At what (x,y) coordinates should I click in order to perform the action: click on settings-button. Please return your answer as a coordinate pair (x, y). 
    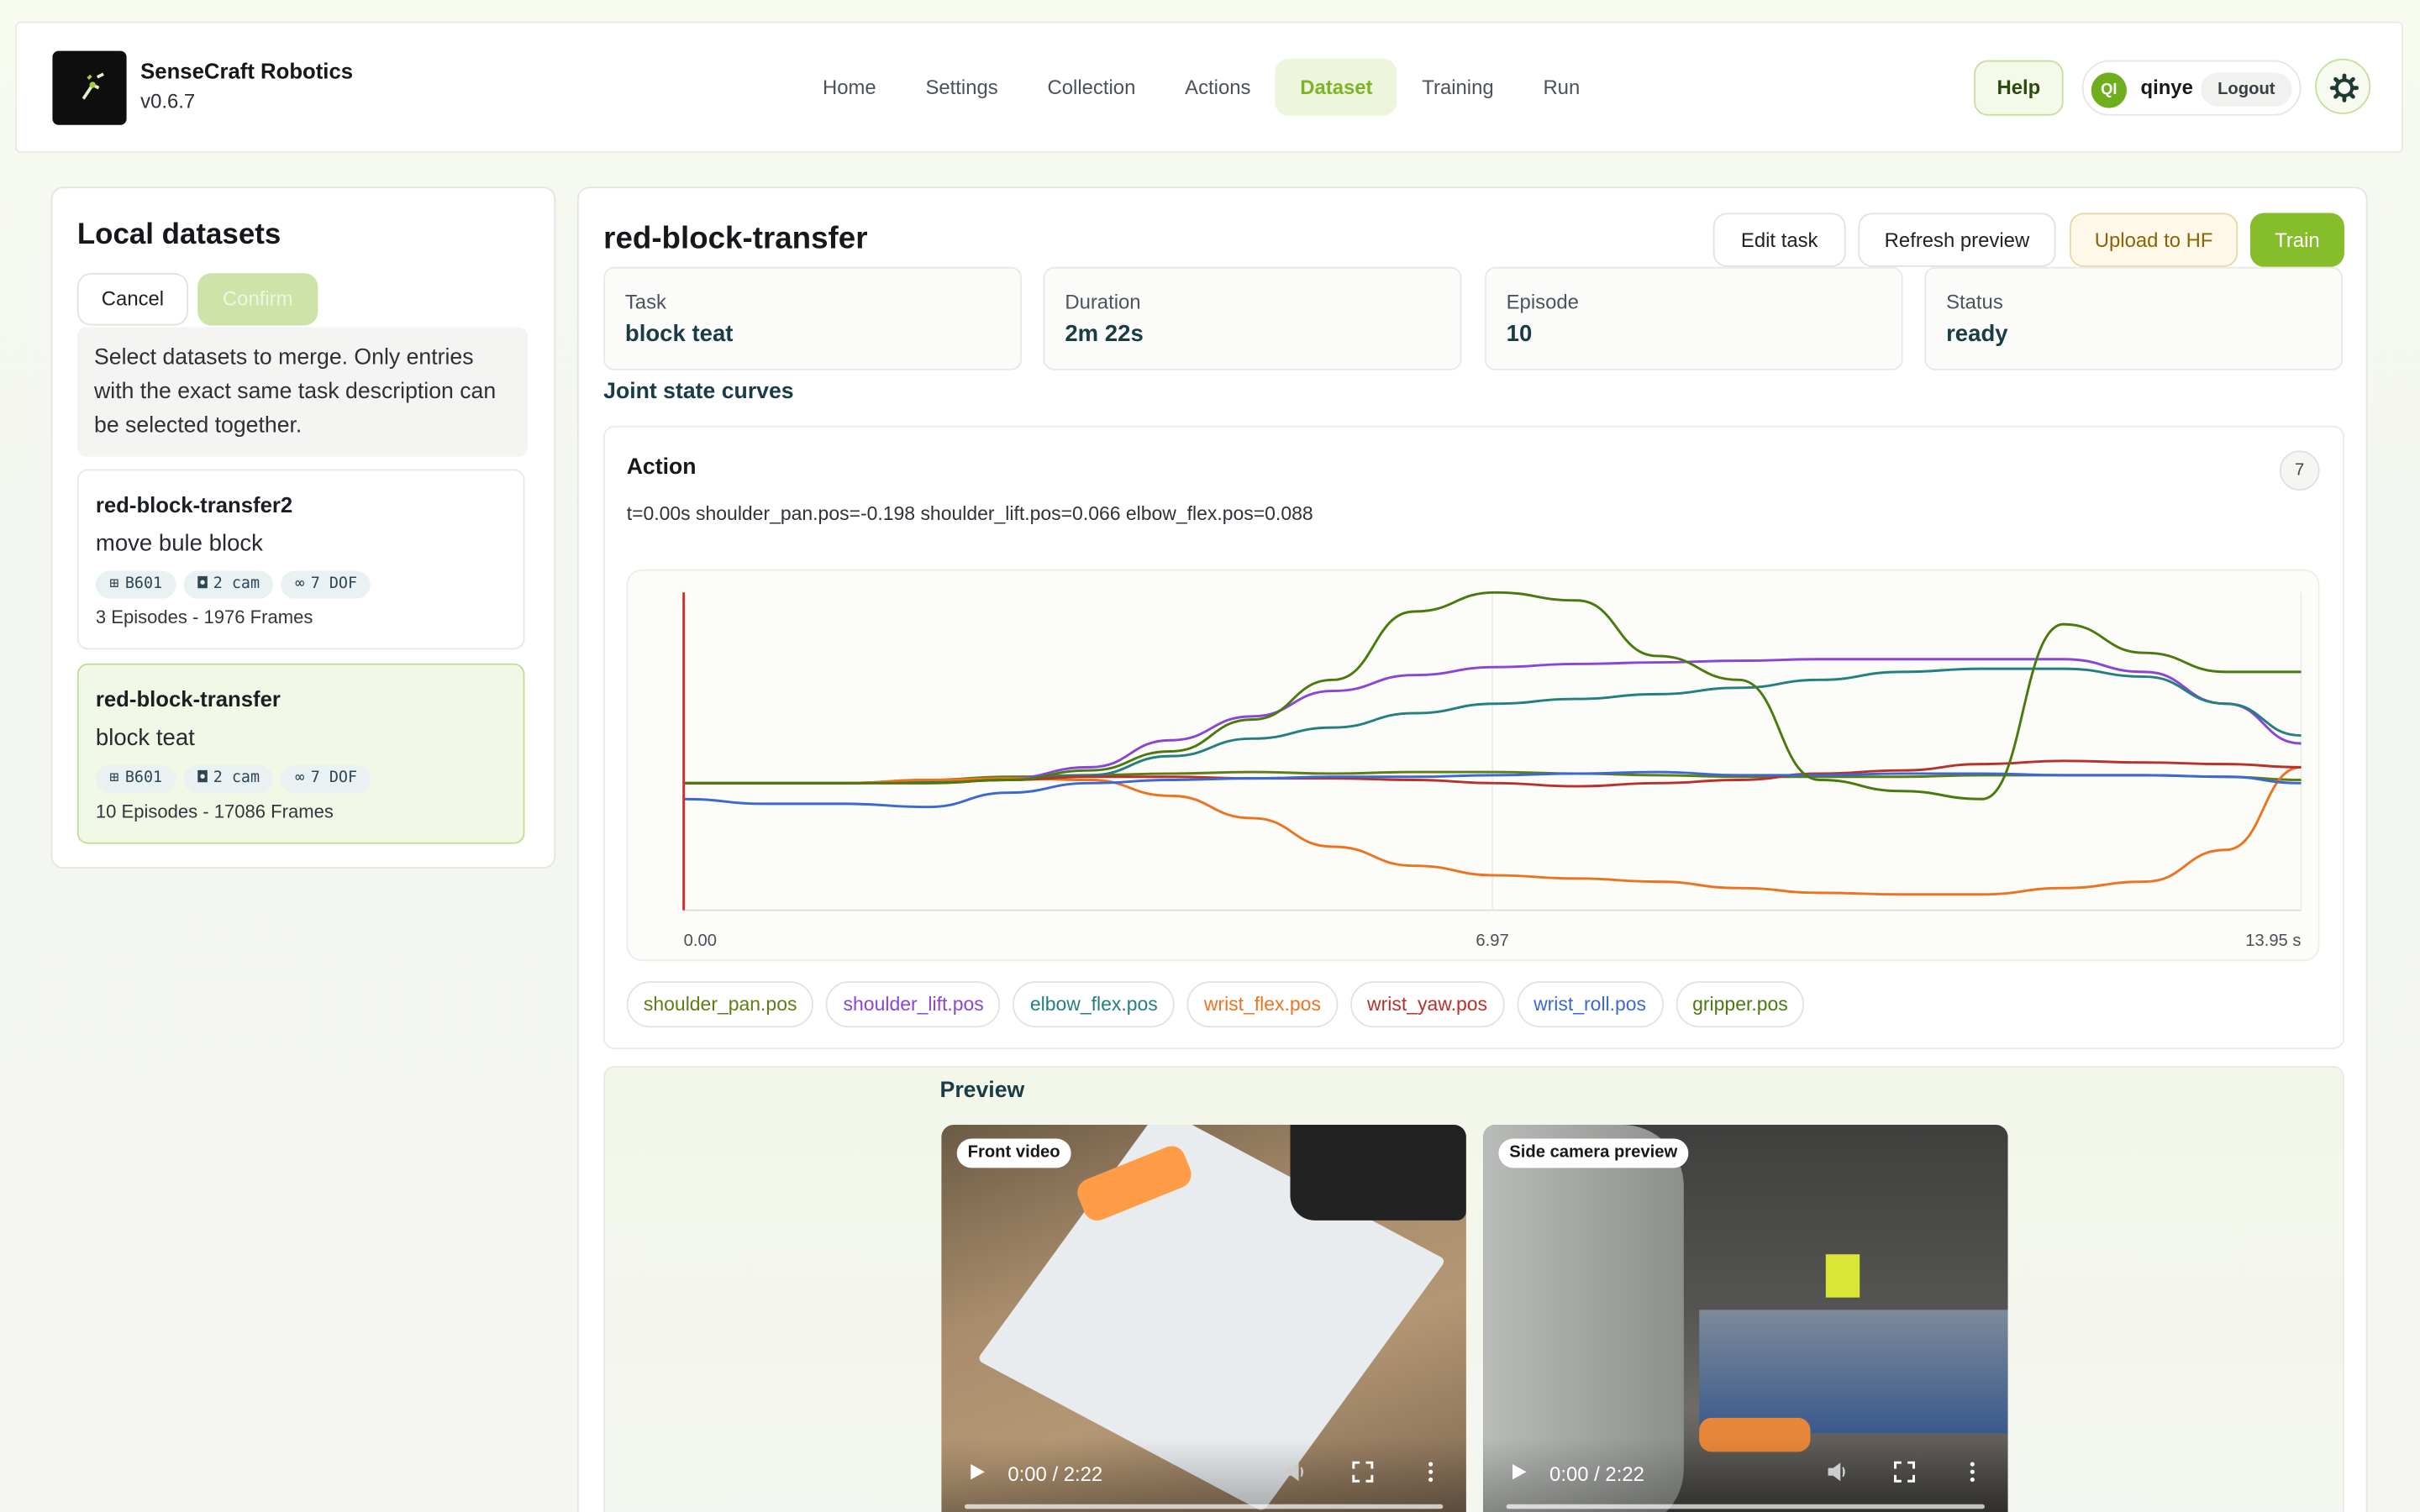
    Looking at the image, I should click on (2343, 86).